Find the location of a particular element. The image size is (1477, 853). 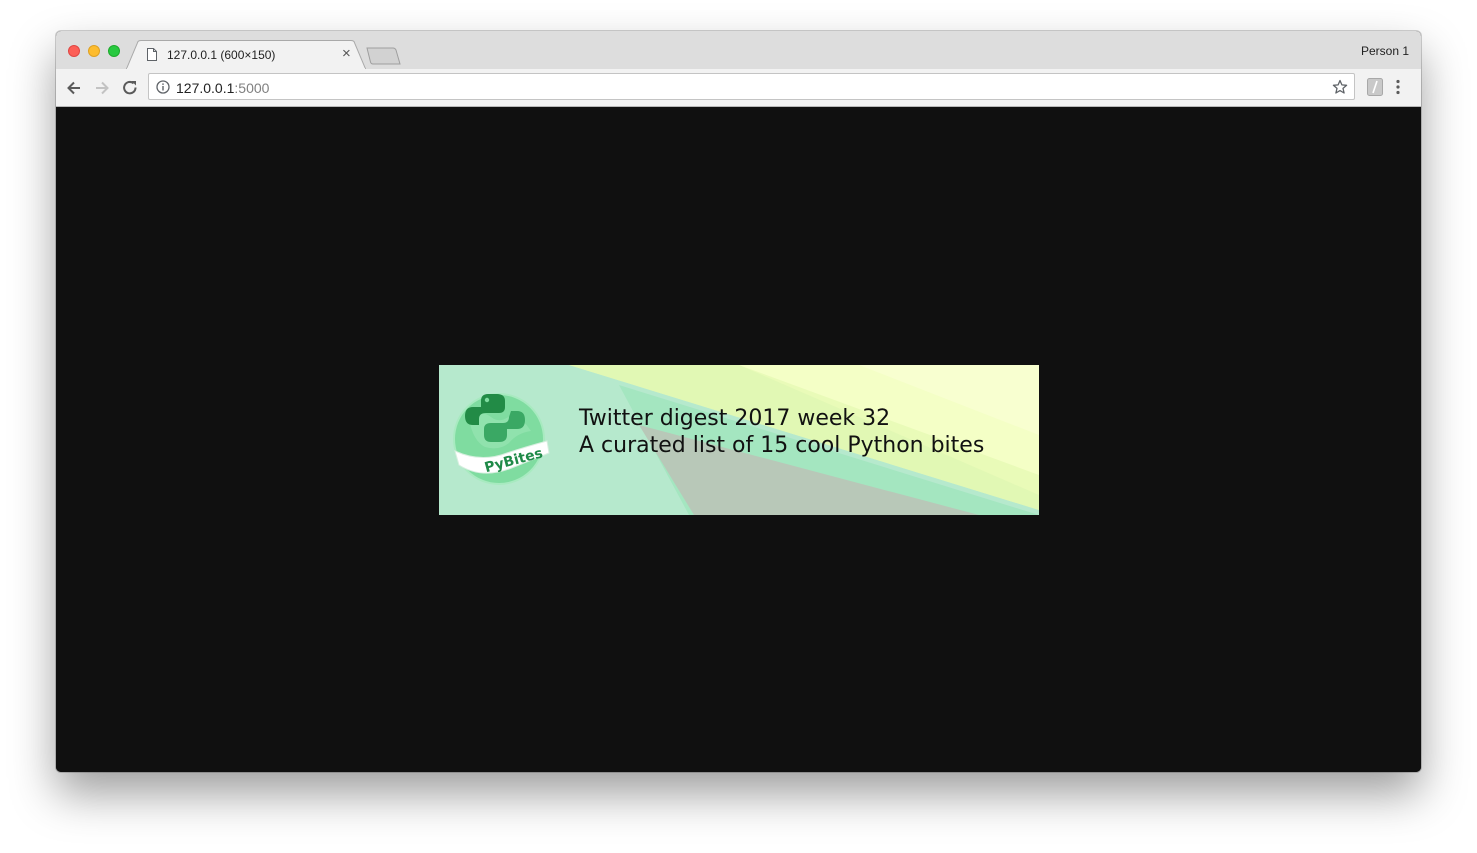

window-maximize-button is located at coordinates (114, 51).